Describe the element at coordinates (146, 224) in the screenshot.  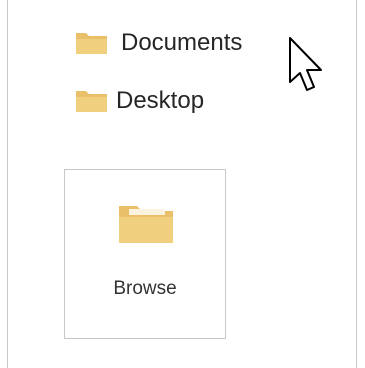
I see `open-folder-icon` at that location.